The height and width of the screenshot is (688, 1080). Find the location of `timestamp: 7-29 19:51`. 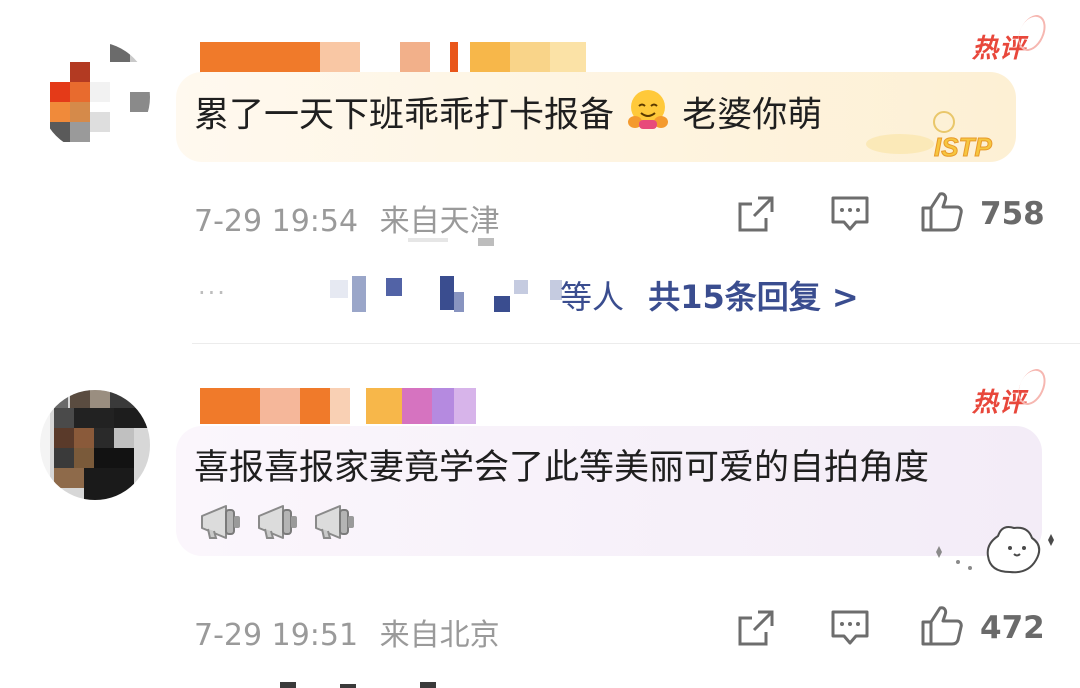

timestamp: 7-29 19:51 is located at coordinates (276, 635).